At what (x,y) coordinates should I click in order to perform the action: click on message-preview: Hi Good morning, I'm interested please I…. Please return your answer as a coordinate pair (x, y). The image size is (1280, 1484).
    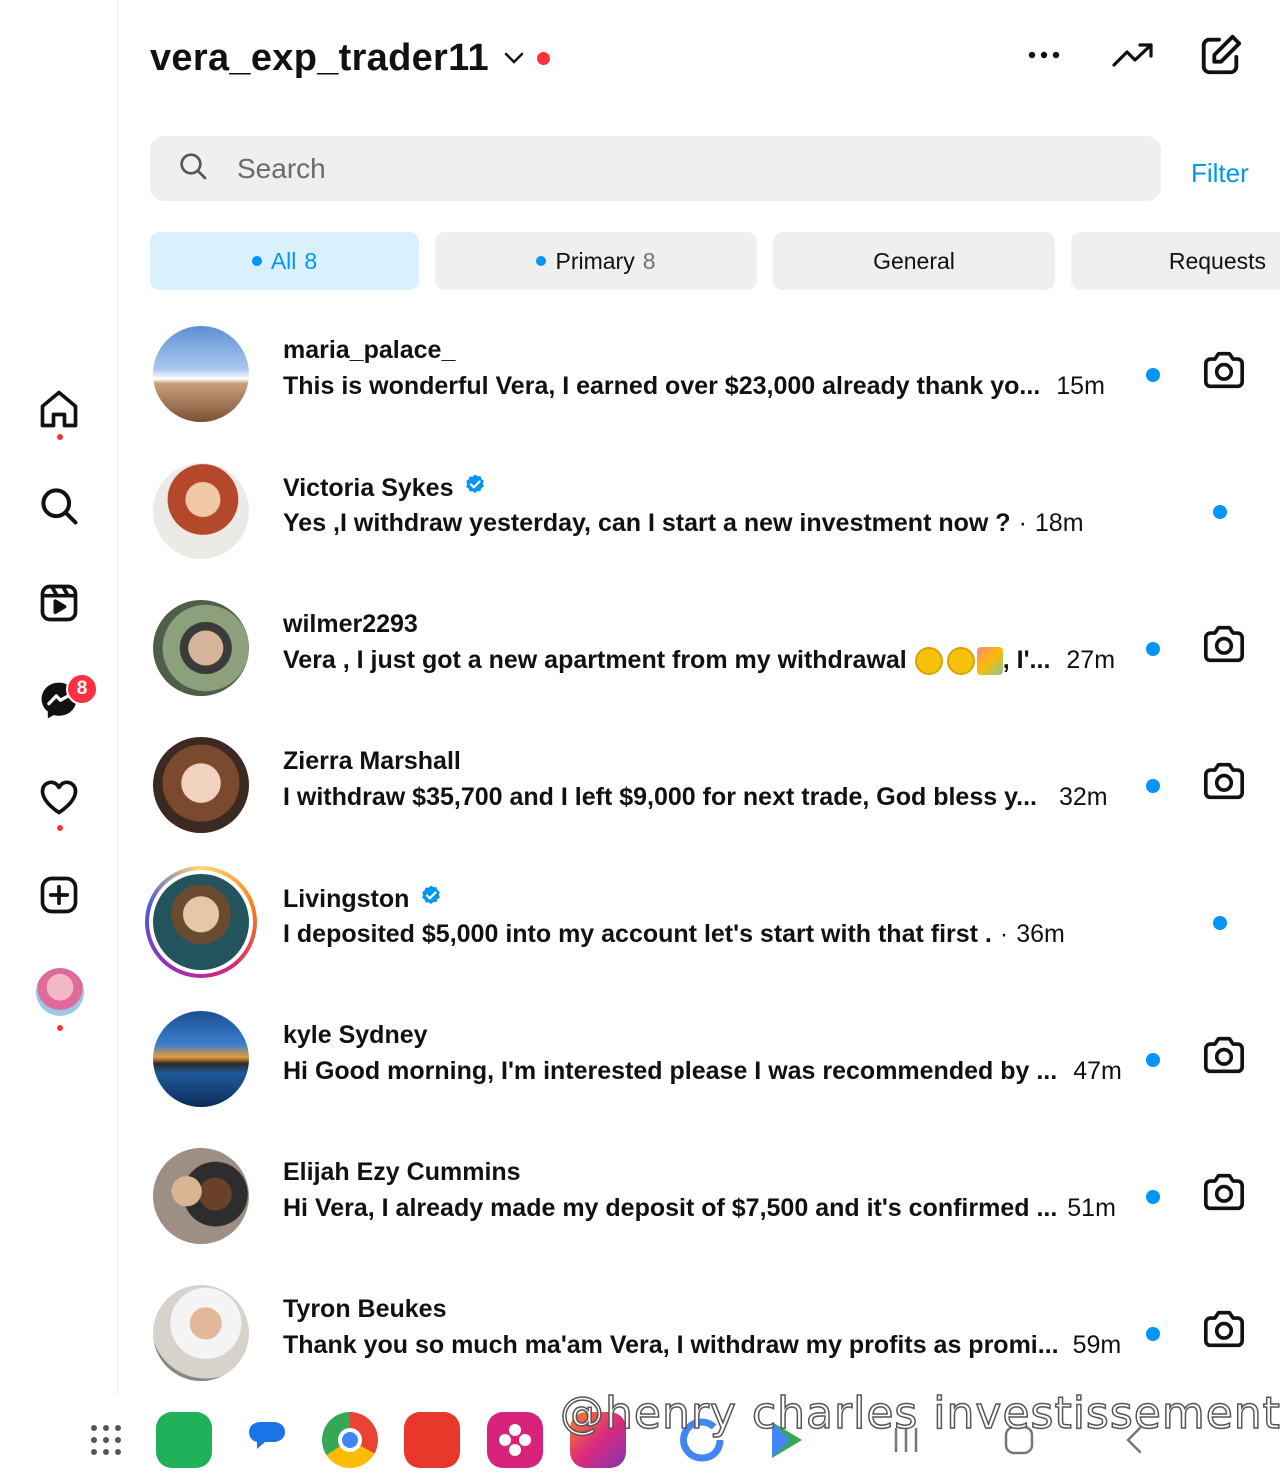
    Looking at the image, I should click on (702, 1071).